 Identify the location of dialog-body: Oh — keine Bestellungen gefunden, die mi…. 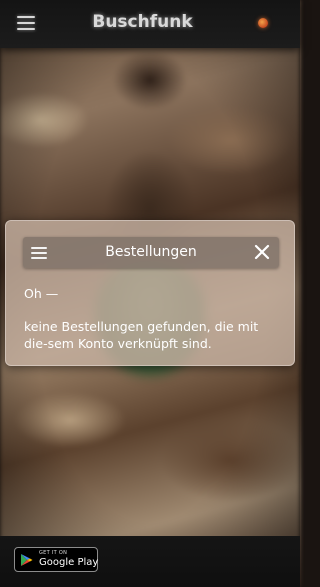
(152, 318).